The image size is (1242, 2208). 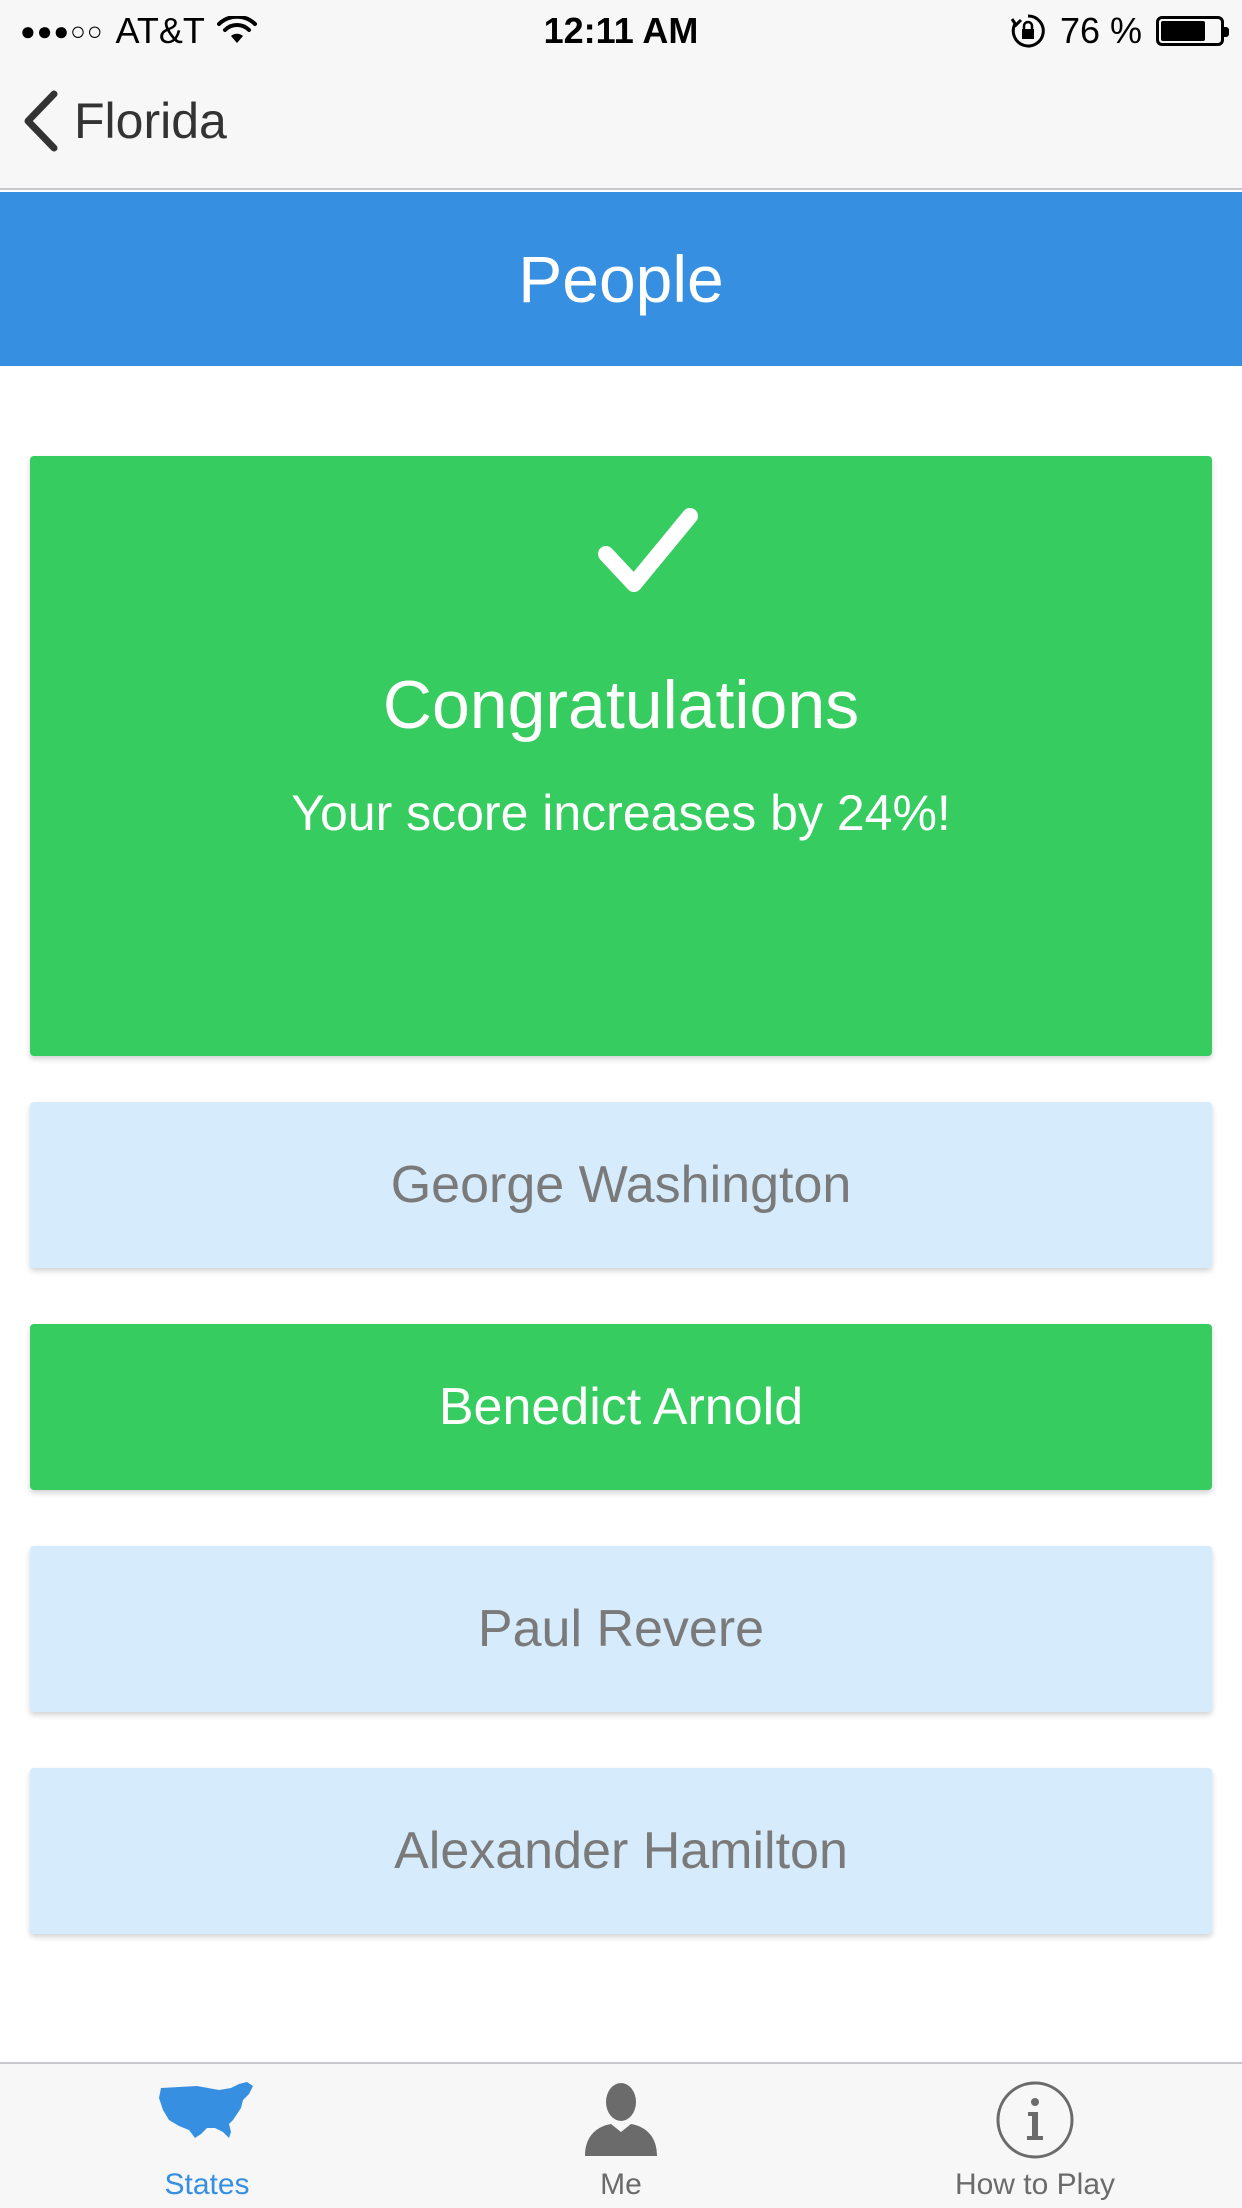 What do you see at coordinates (621, 1185) in the screenshot?
I see `answer-option: George Washington` at bounding box center [621, 1185].